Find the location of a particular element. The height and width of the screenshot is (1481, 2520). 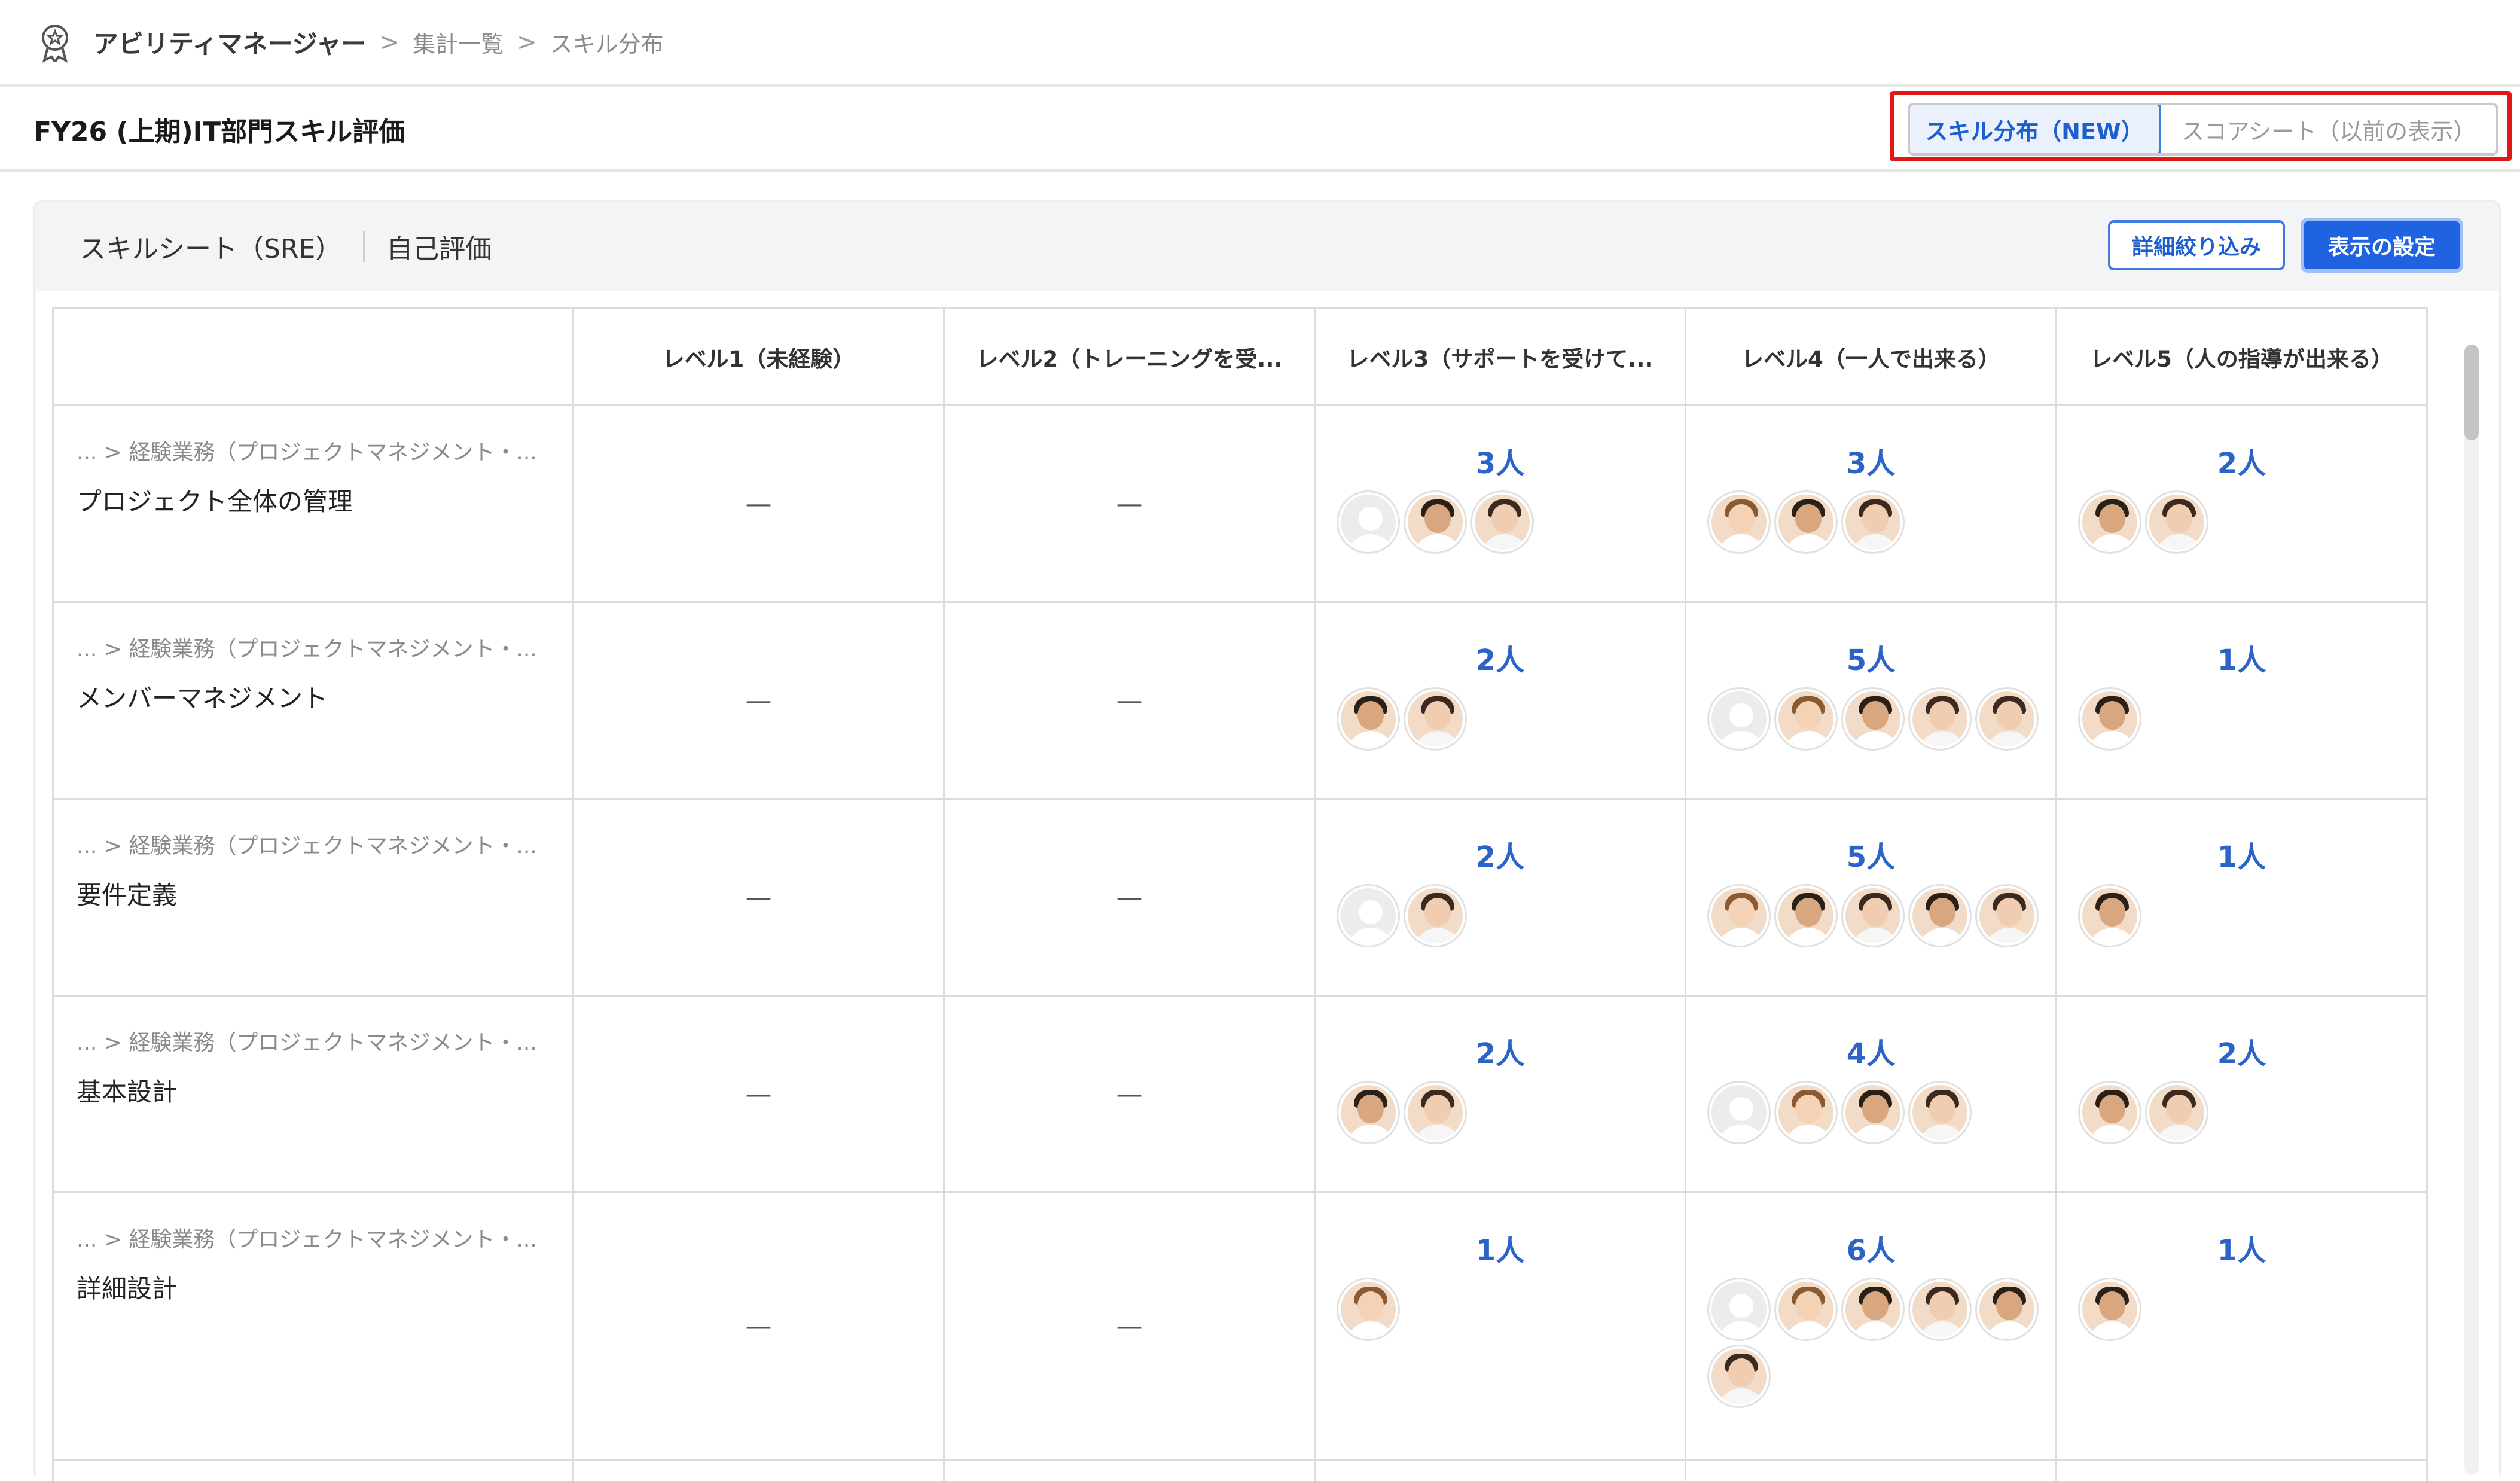

level-cell: 3人 is located at coordinates (1501, 504).